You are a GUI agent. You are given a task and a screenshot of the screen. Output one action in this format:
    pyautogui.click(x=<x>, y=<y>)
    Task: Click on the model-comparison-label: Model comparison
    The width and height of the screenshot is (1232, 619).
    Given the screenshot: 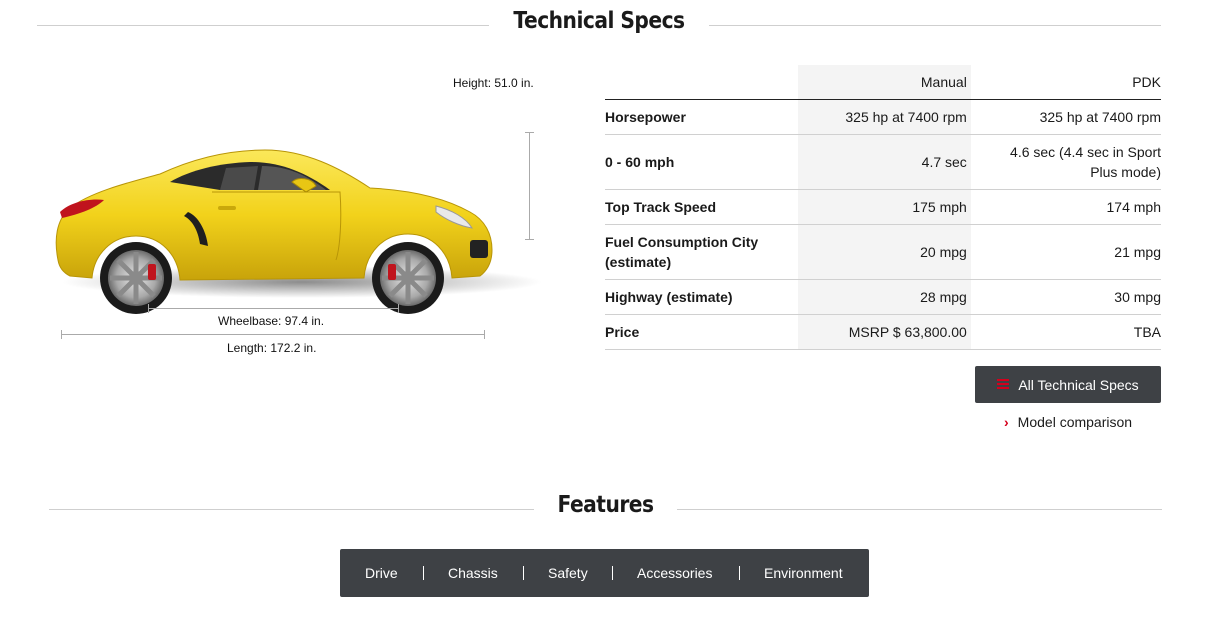 What is the action you would take?
    pyautogui.click(x=1075, y=422)
    